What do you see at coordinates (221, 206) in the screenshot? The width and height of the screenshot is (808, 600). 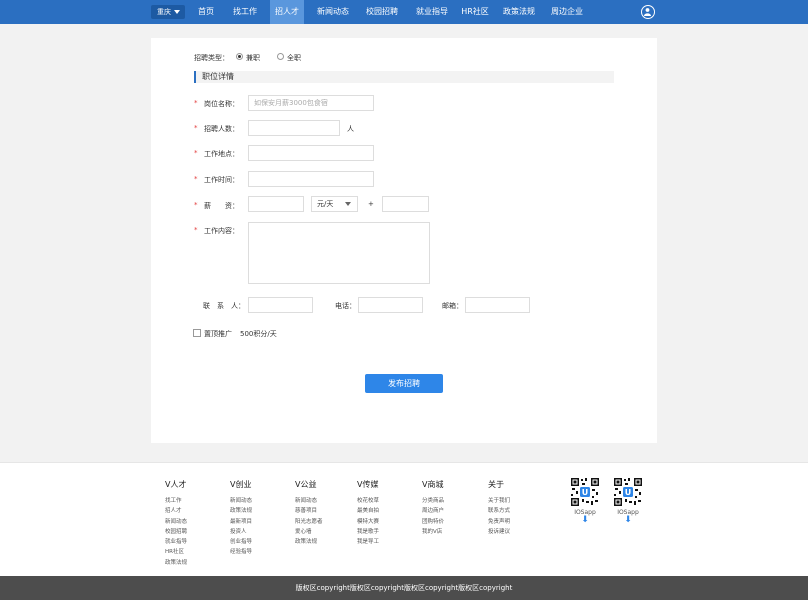 I see `salary-label: 薪 资：` at bounding box center [221, 206].